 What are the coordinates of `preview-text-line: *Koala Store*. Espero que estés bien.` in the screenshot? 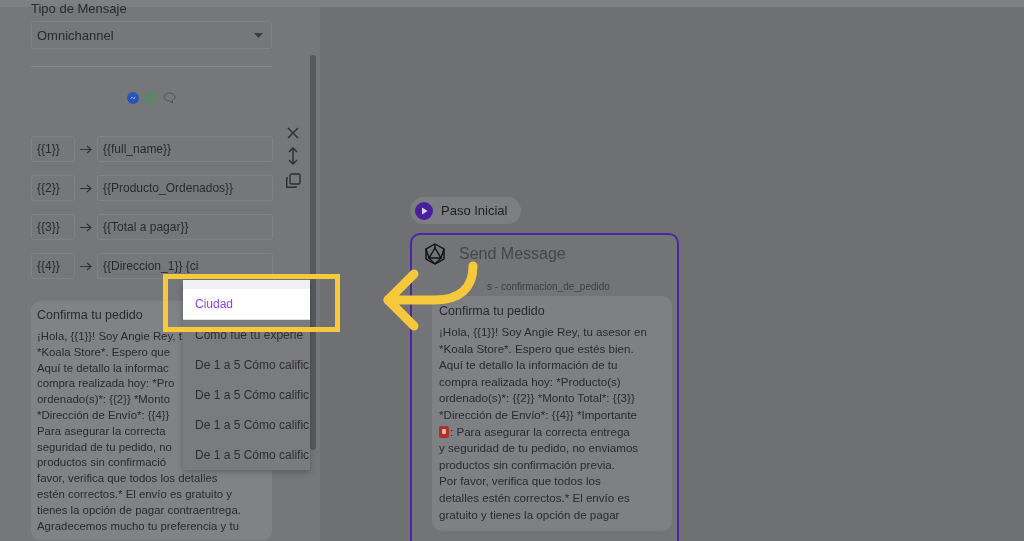 It's located at (536, 348).